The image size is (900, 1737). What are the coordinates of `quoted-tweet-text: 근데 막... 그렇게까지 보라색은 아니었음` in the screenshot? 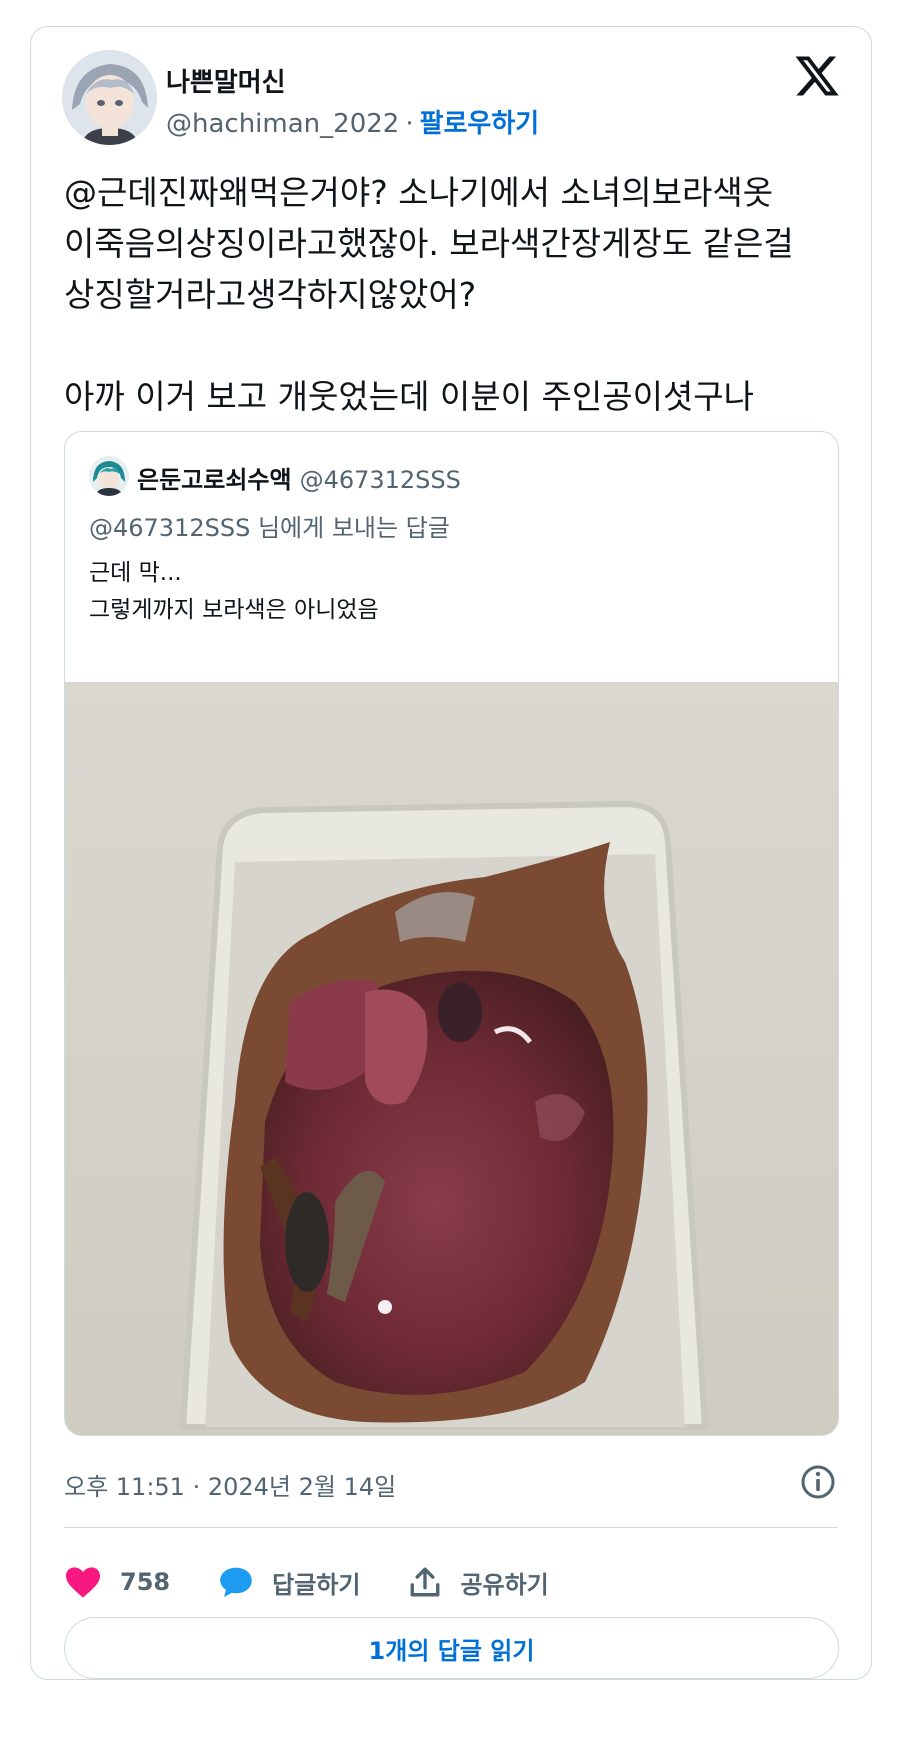 It's located at (234, 591).